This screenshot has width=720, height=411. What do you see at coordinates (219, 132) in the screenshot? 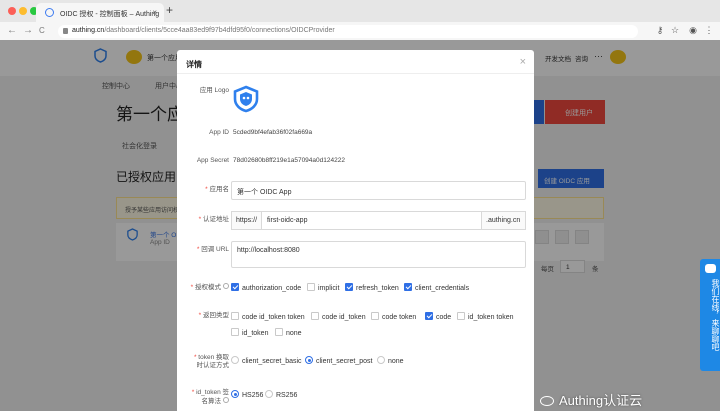
I see `app-id-label: App ID` at bounding box center [219, 132].